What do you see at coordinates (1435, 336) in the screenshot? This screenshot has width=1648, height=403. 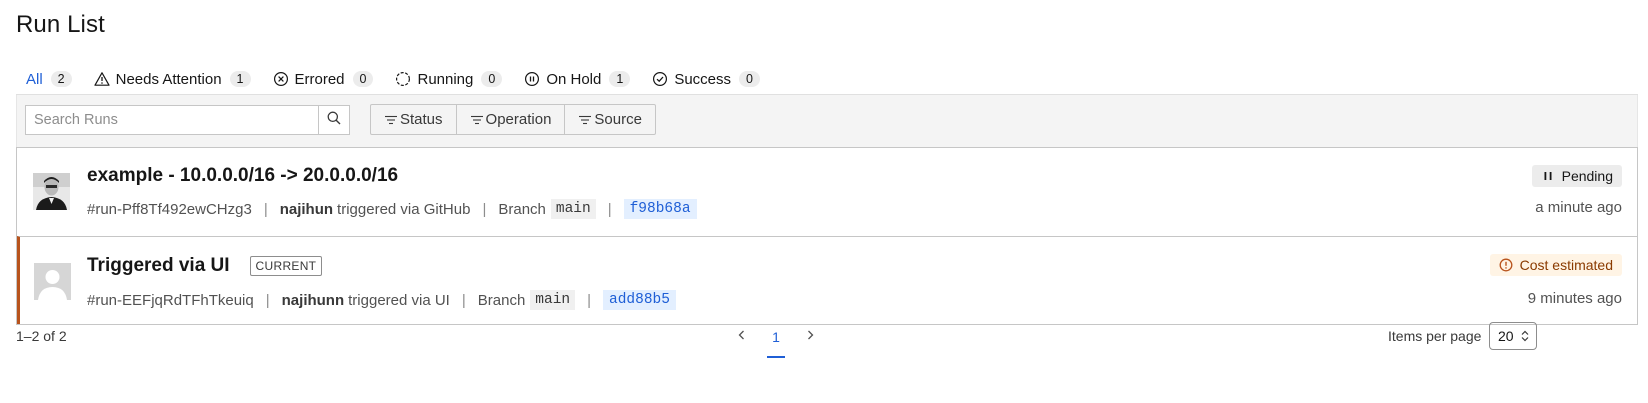 I see `items-per-page-label: Items per page` at bounding box center [1435, 336].